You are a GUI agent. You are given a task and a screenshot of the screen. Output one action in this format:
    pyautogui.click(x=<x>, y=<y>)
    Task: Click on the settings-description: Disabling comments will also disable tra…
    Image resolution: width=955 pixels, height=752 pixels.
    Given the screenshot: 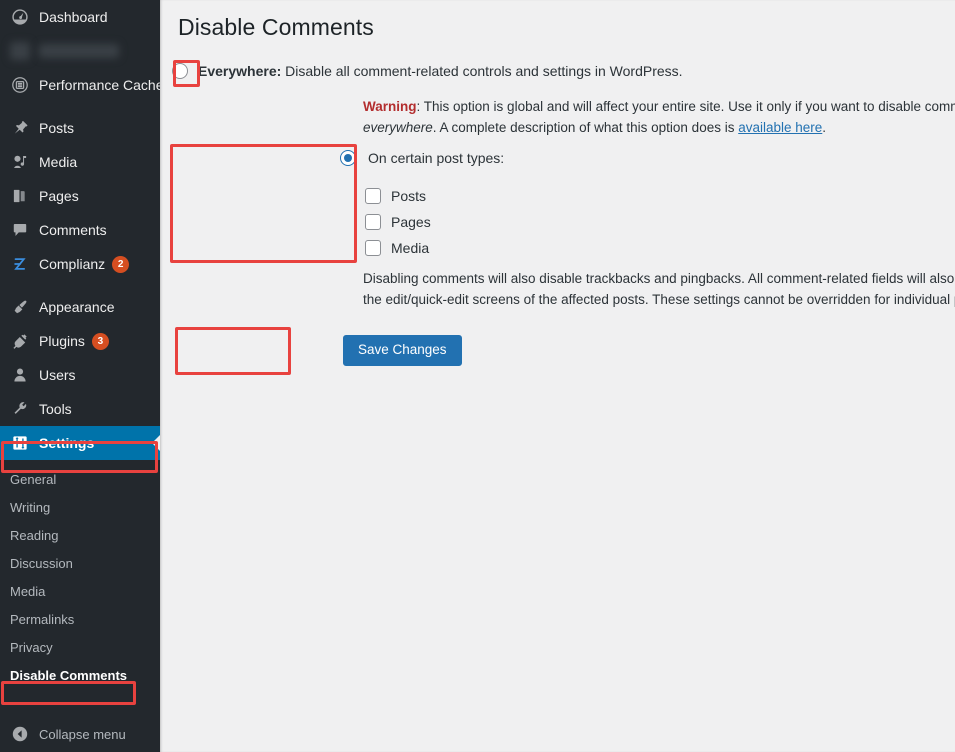 What is the action you would take?
    pyautogui.click(x=659, y=289)
    